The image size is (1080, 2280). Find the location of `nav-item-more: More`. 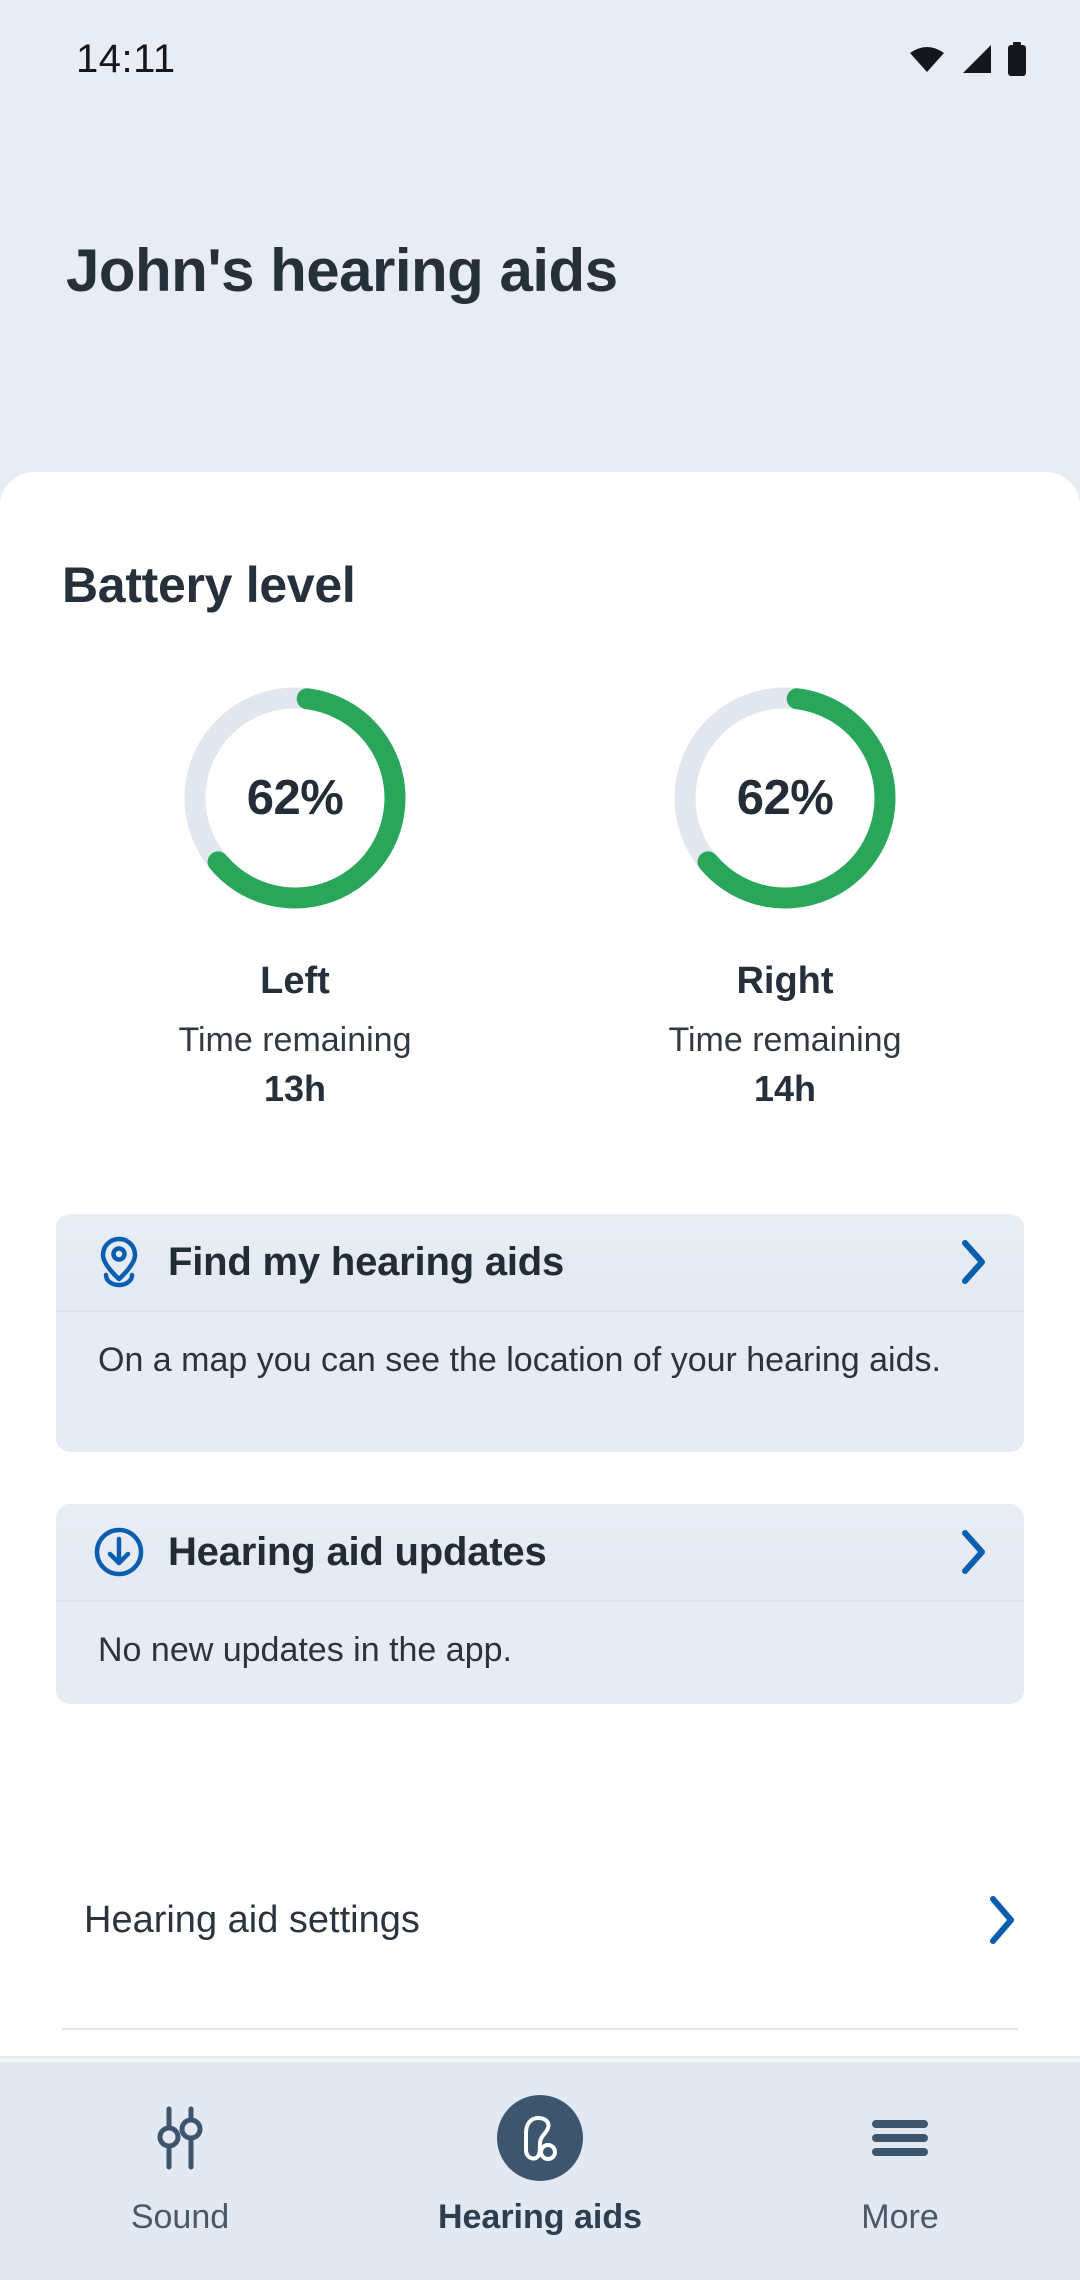

nav-item-more: More is located at coordinates (900, 2163).